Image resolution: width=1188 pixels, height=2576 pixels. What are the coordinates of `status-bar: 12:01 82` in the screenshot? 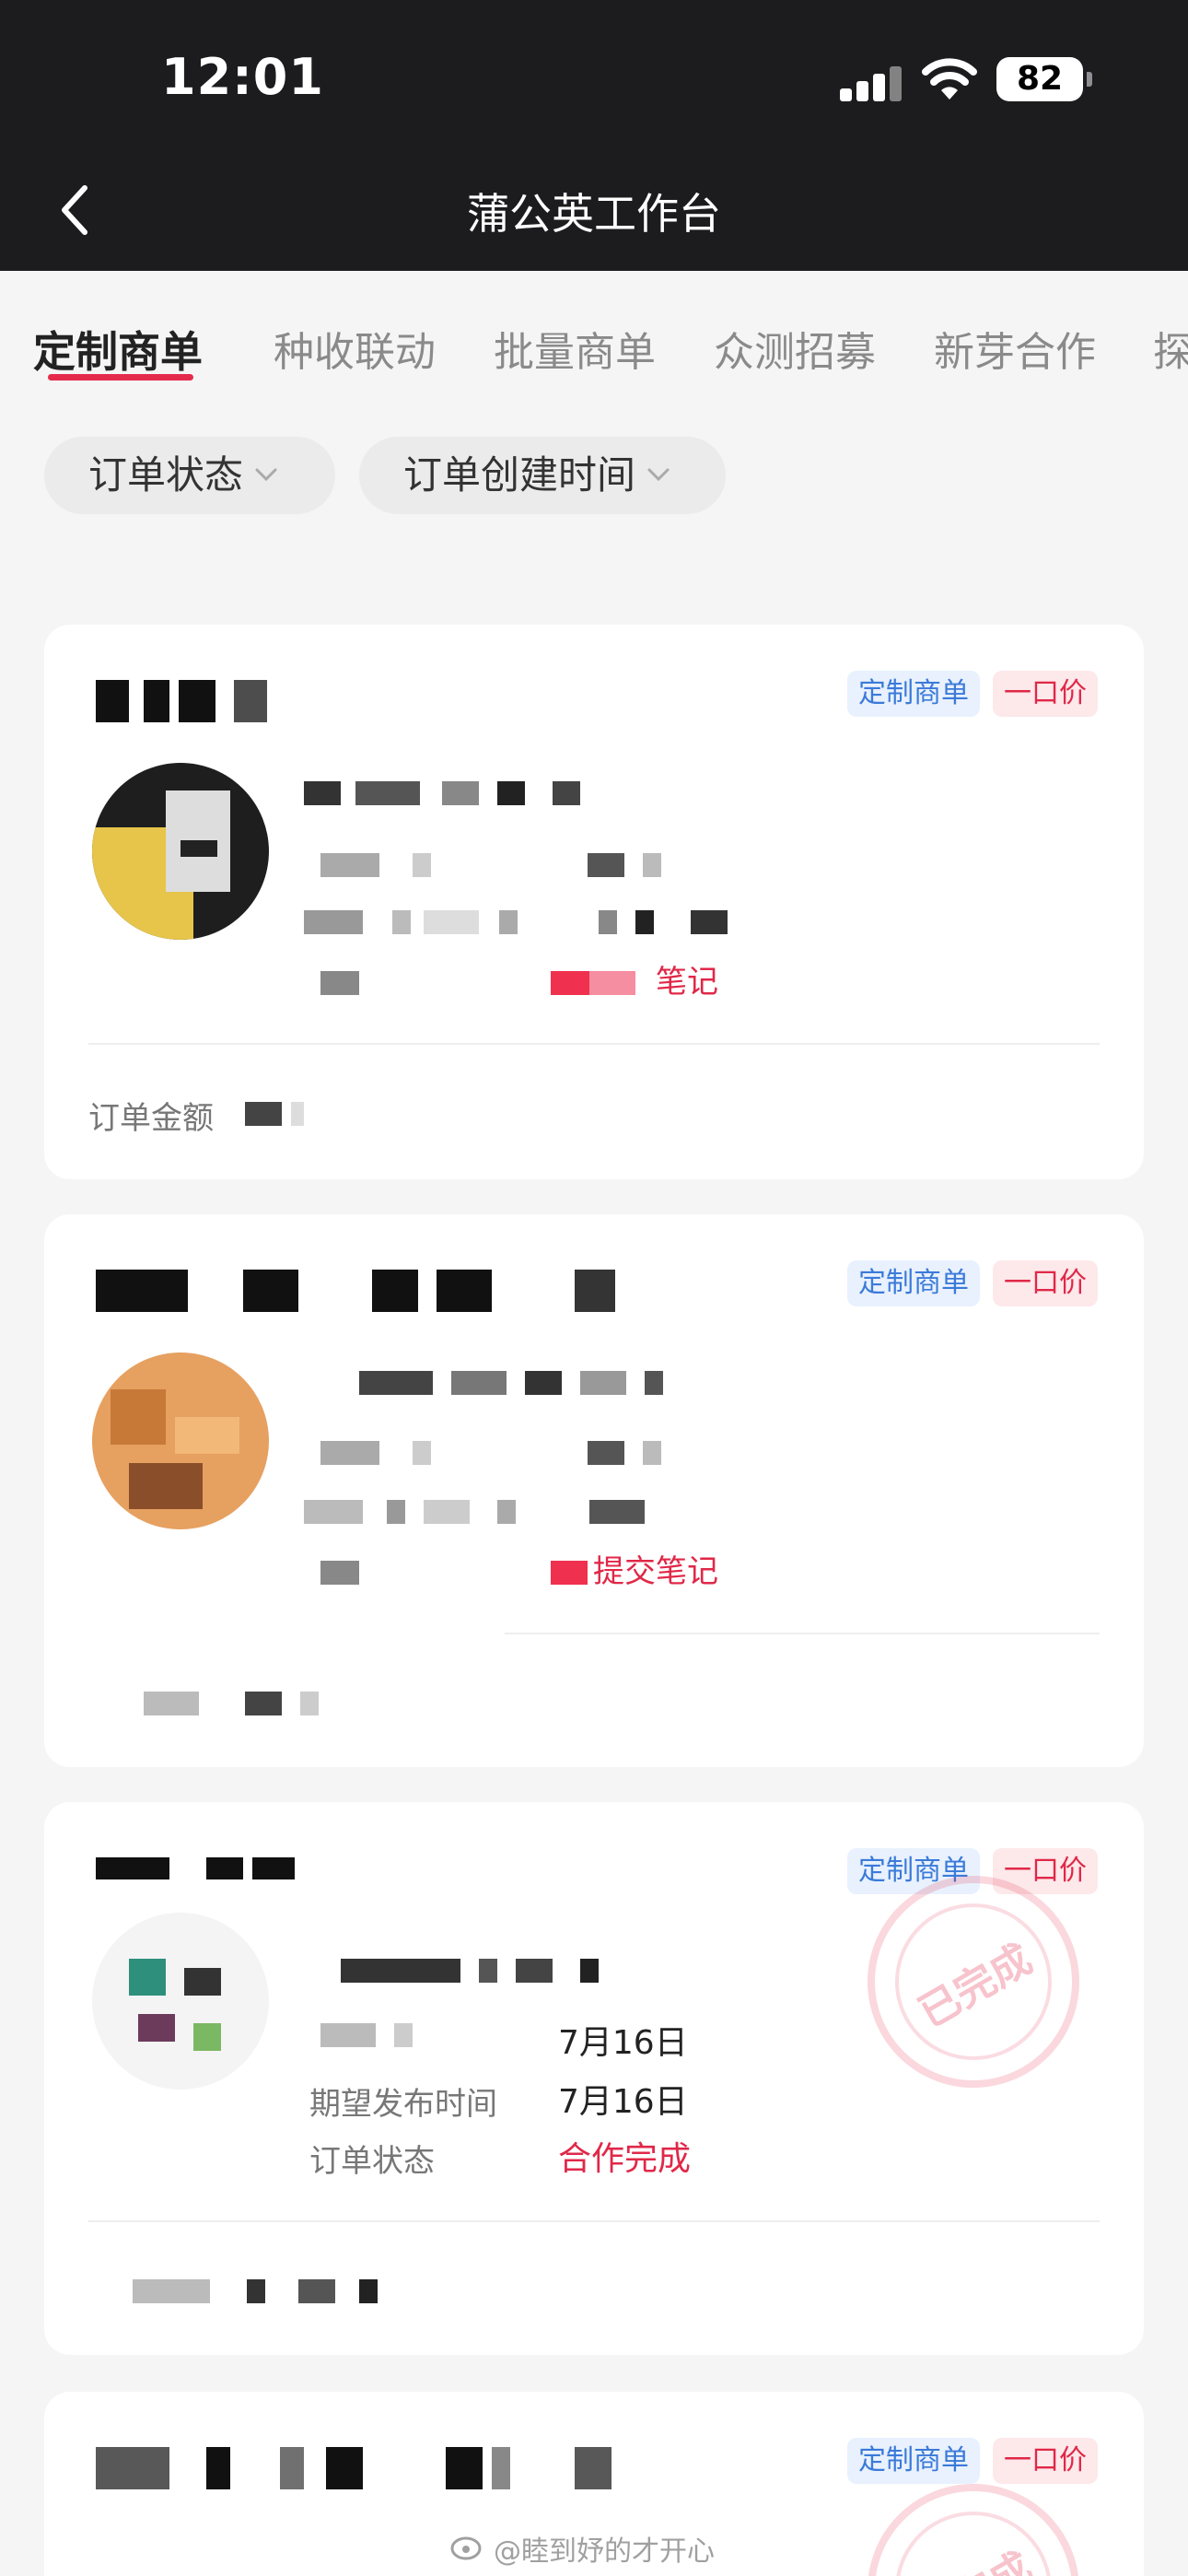 It's located at (594, 73).